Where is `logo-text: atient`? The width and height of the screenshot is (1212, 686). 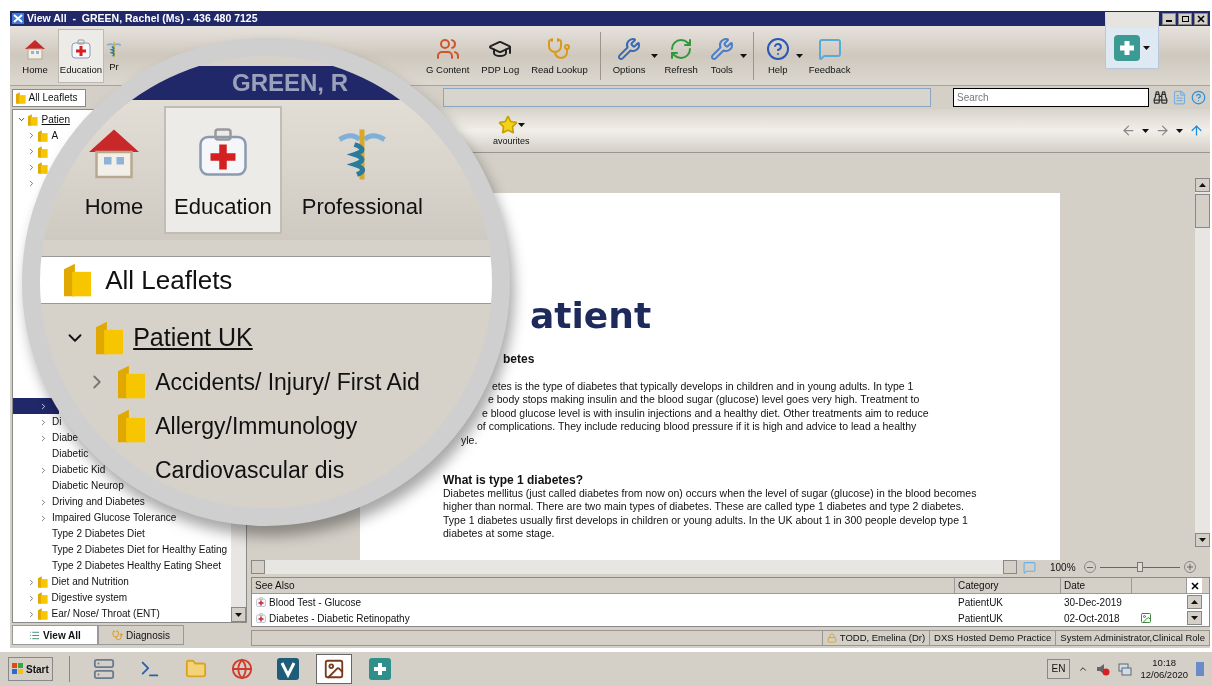 logo-text: atient is located at coordinates (591, 316).